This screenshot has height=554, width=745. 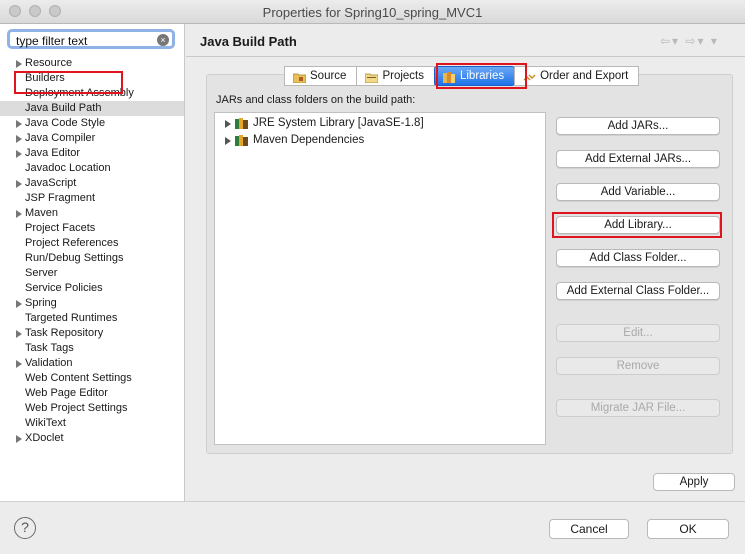 I want to click on tab-order-and-export: Order and Export, so click(x=577, y=76).